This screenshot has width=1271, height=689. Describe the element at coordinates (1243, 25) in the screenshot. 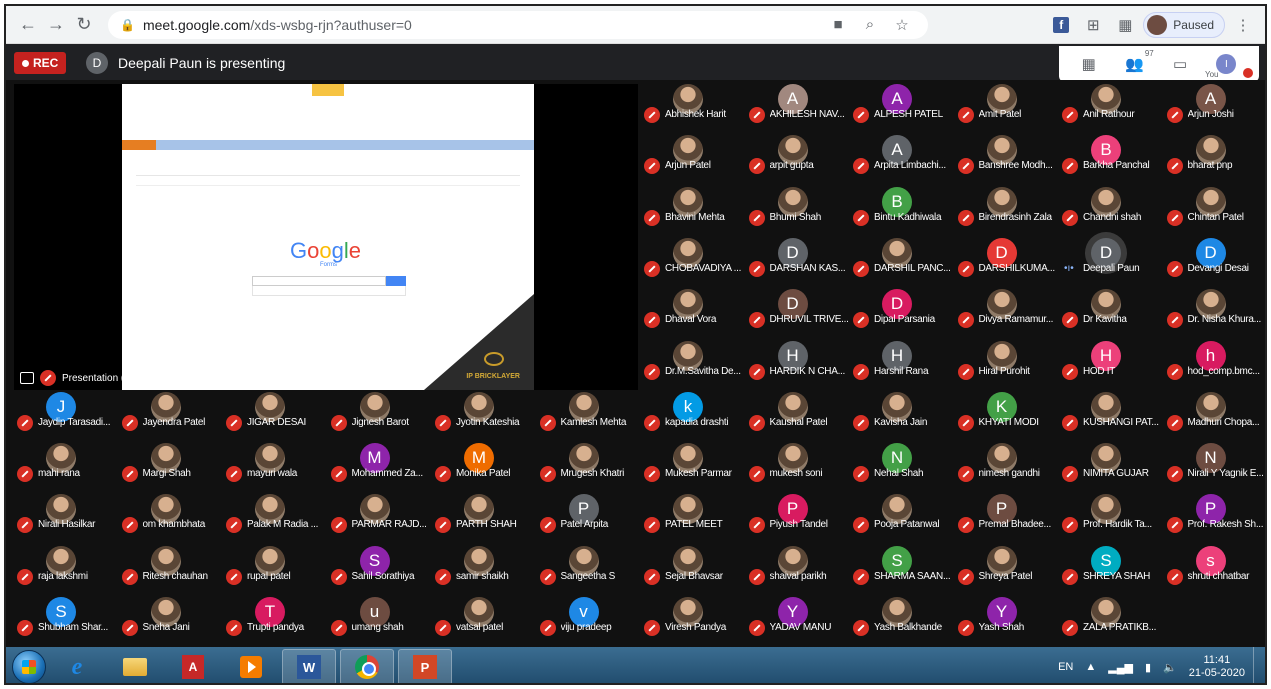

I see `menu-kebab-icon: ⋮` at that location.